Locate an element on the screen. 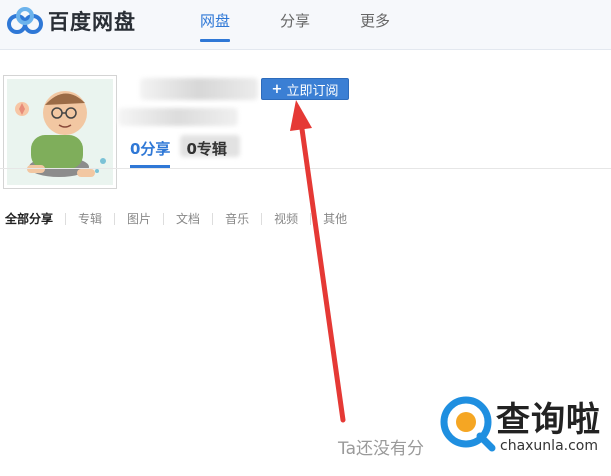  watermark: 查询啦 chaxunla.com is located at coordinates (519, 428).